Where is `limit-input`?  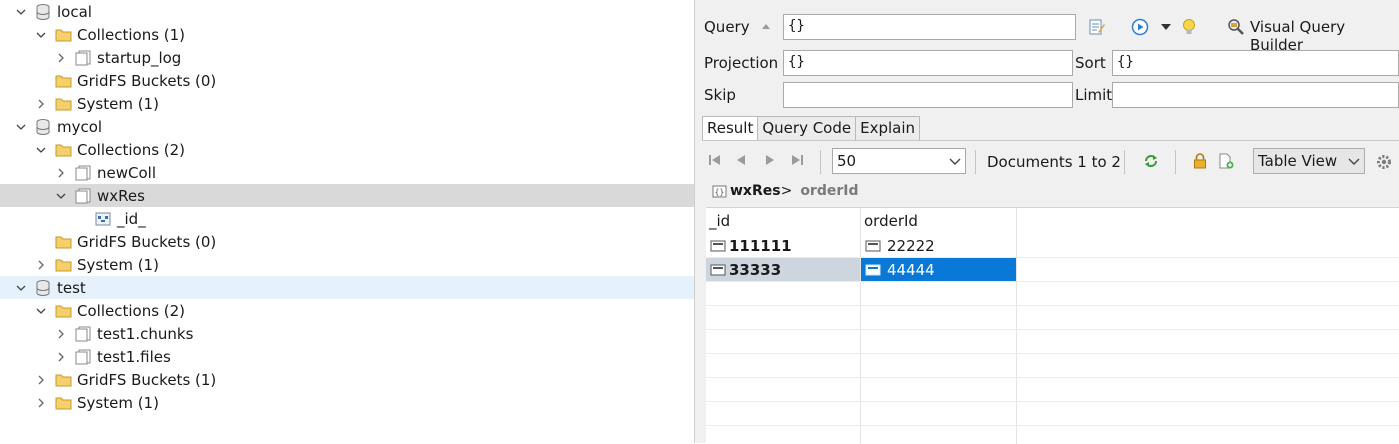
limit-input is located at coordinates (1255, 95).